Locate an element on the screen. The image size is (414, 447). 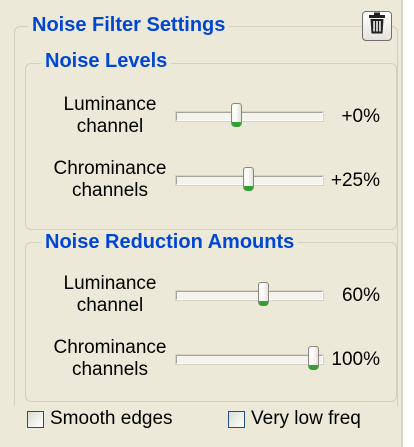
levels-chrominance-slider-thumb is located at coordinates (249, 179).